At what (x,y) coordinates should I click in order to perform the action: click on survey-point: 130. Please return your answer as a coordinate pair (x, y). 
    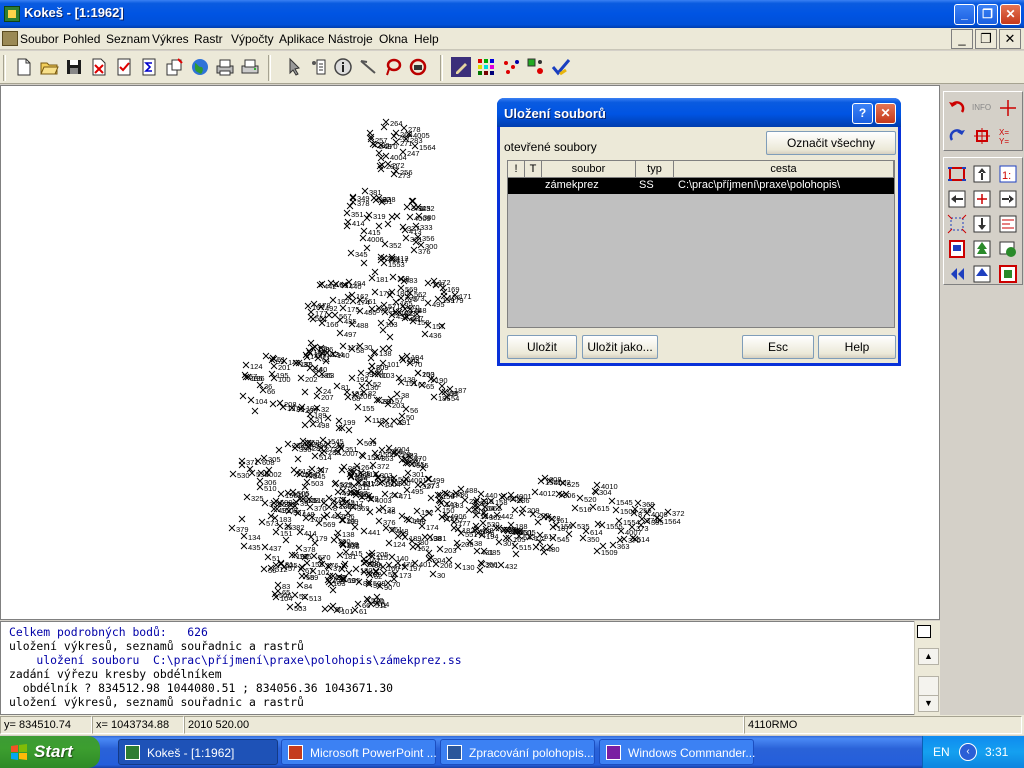
    Looking at the image, I should click on (464, 567).